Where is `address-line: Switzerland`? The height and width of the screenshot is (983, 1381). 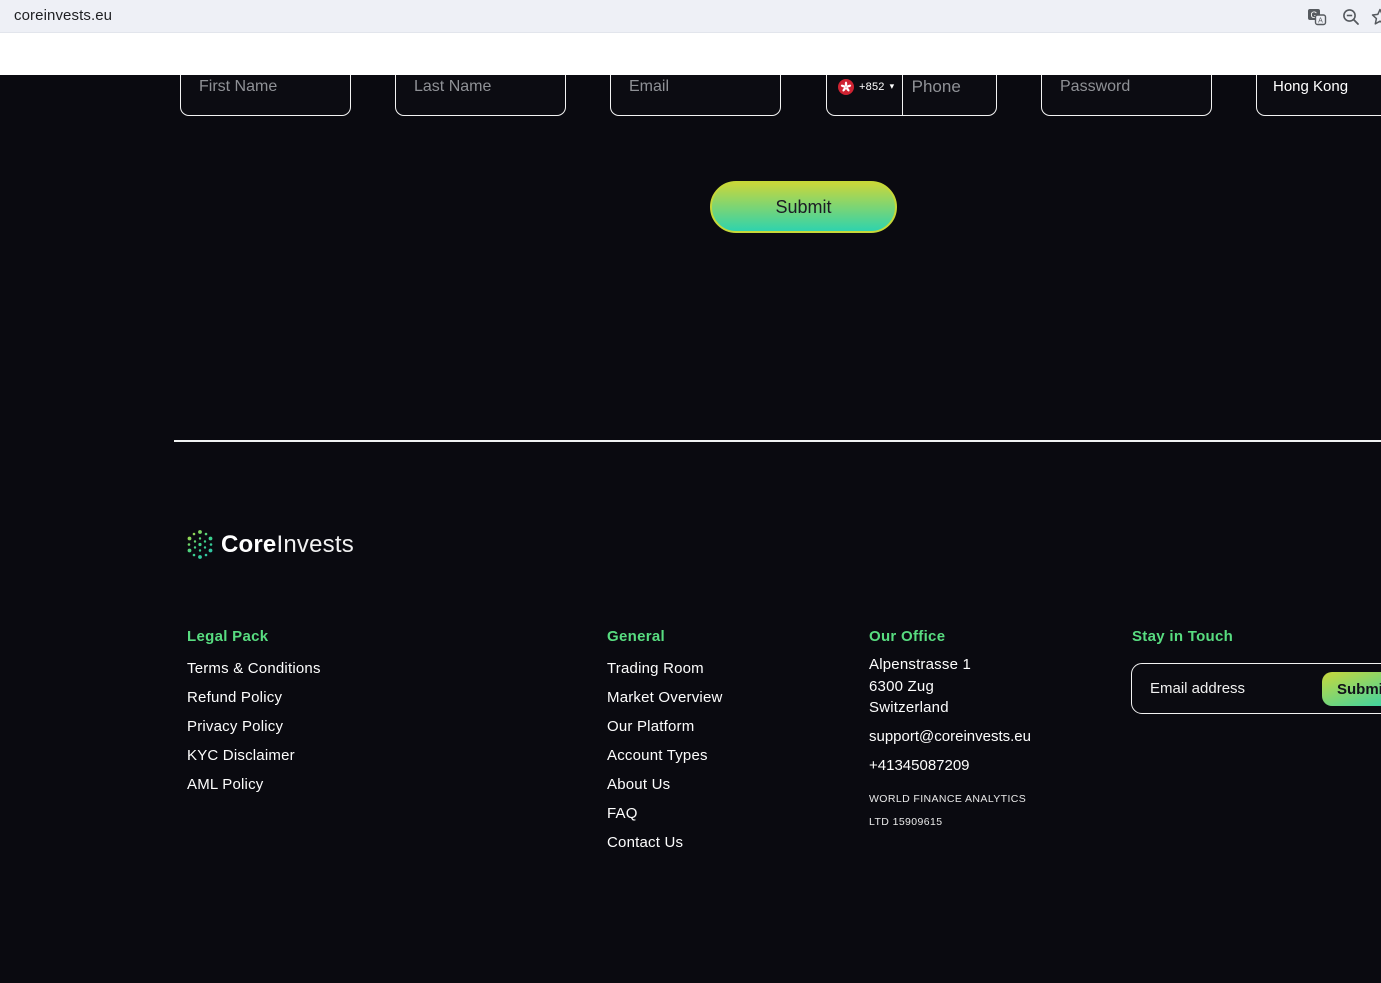
address-line: Switzerland is located at coordinates (909, 707).